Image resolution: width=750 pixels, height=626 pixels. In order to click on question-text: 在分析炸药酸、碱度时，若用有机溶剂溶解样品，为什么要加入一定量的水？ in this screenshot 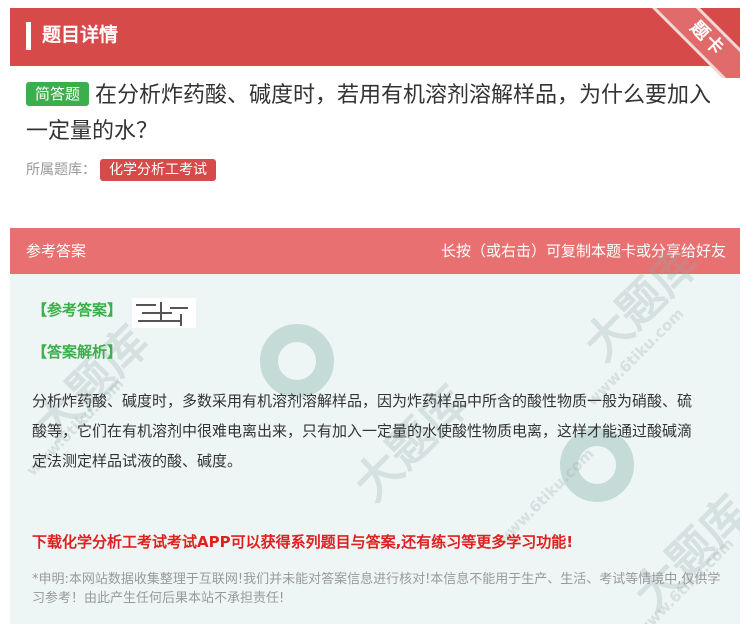, I will do `click(369, 113)`.